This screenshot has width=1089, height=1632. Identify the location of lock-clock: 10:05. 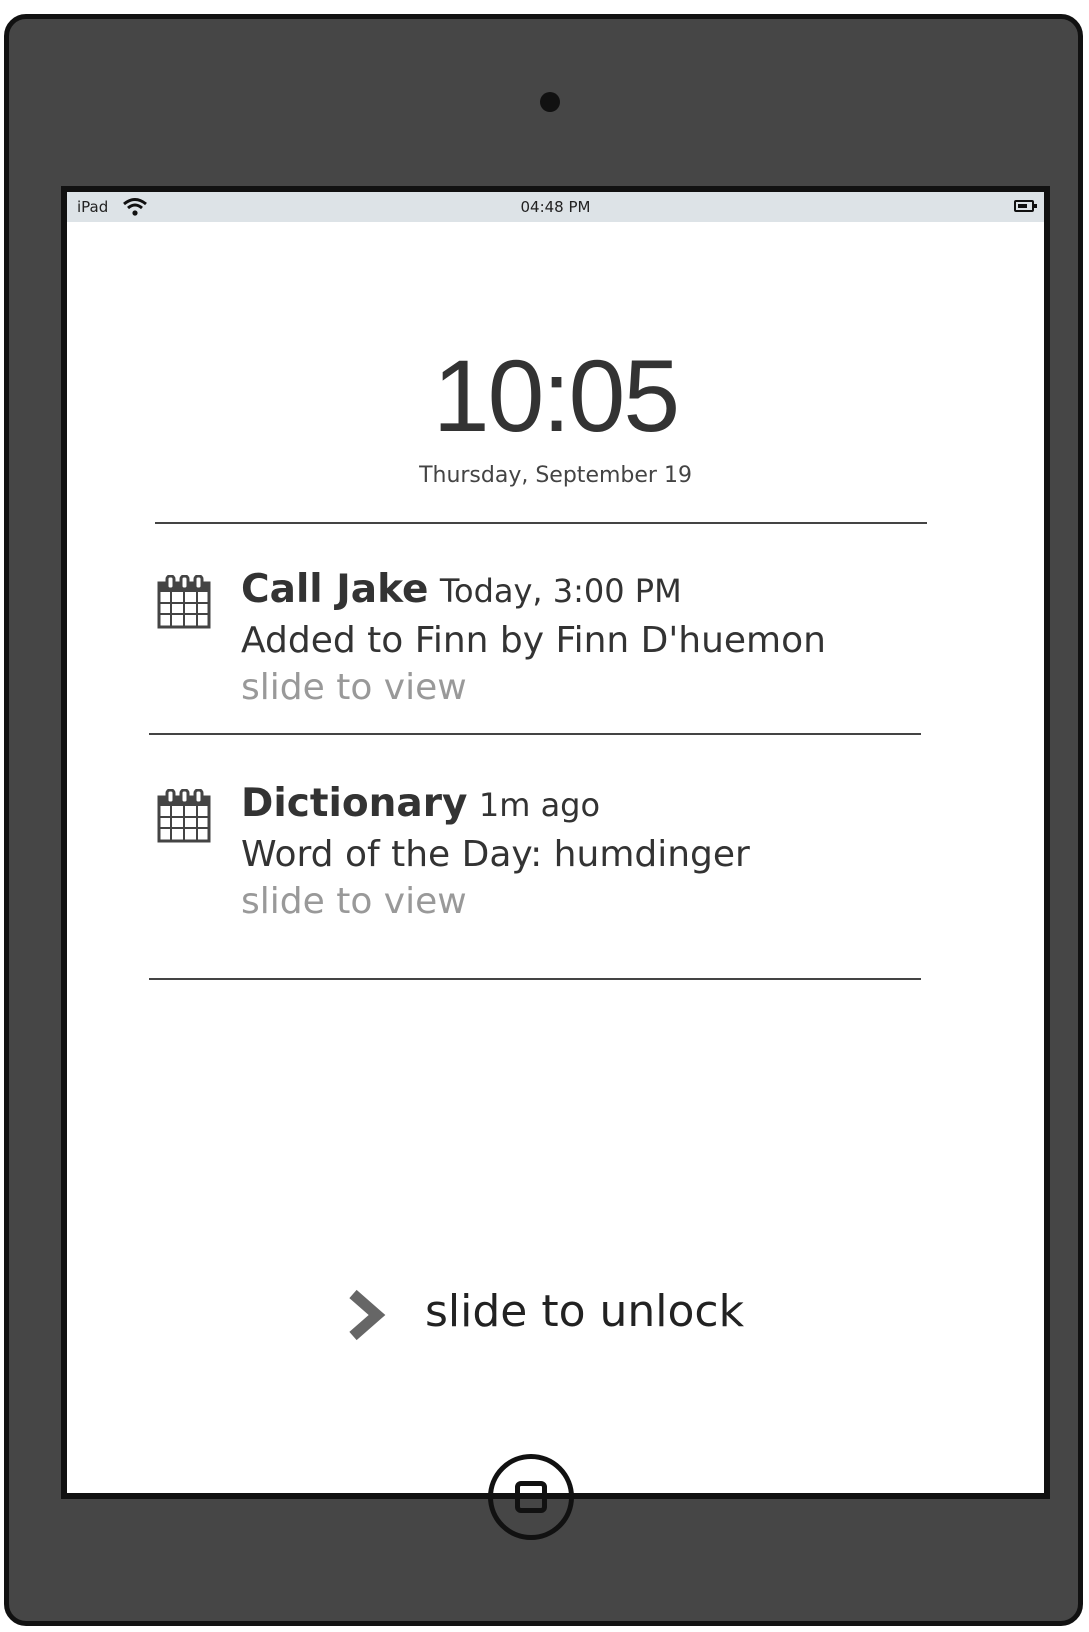
(556, 396).